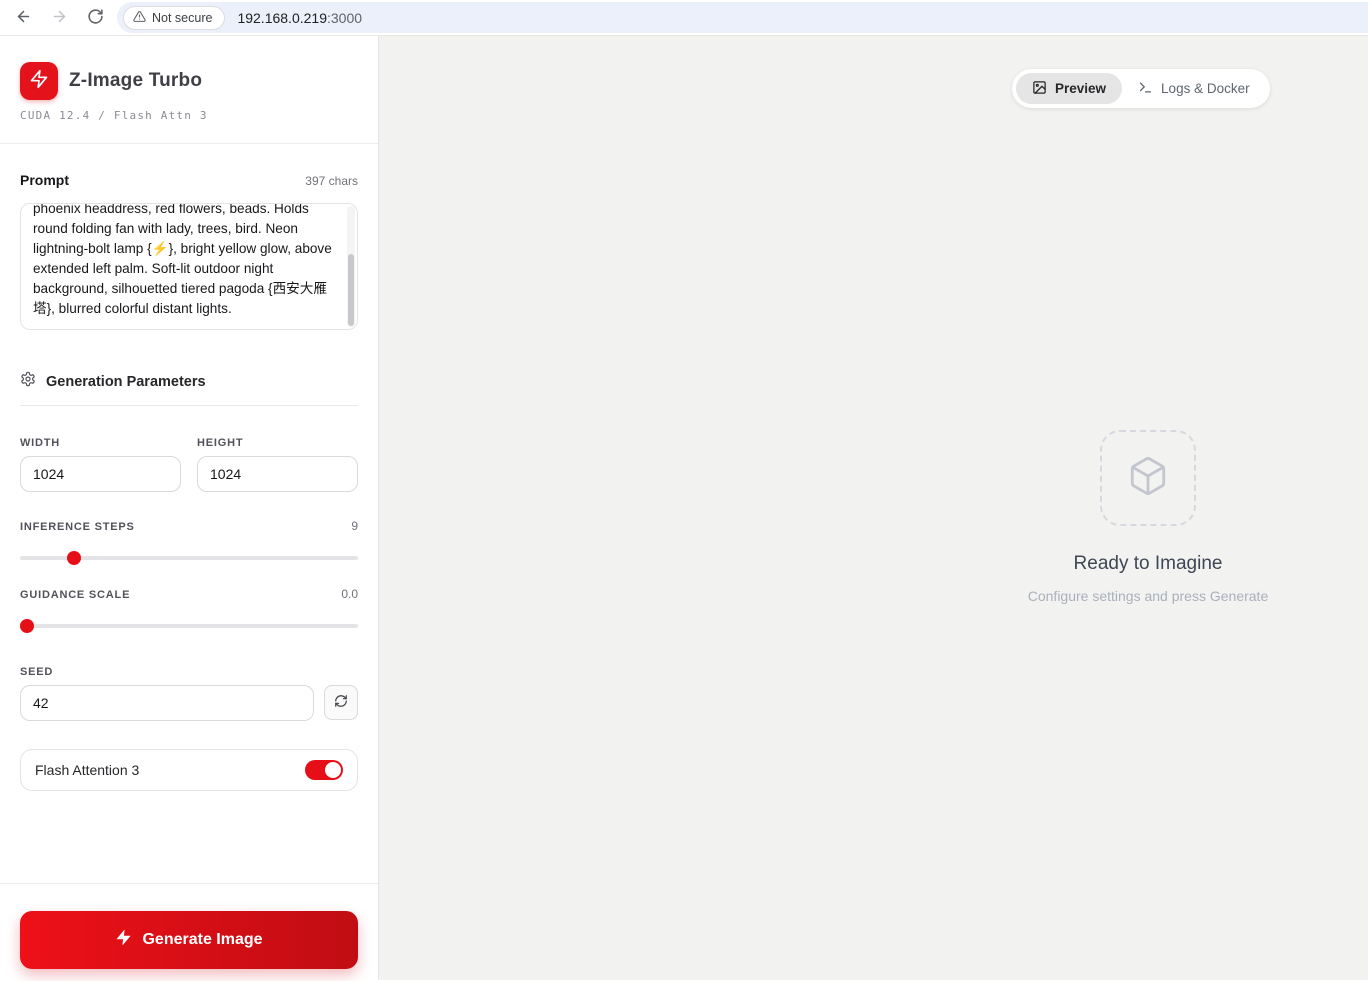 The width and height of the screenshot is (1368, 981). What do you see at coordinates (189, 626) in the screenshot?
I see `guidance-scale-slider` at bounding box center [189, 626].